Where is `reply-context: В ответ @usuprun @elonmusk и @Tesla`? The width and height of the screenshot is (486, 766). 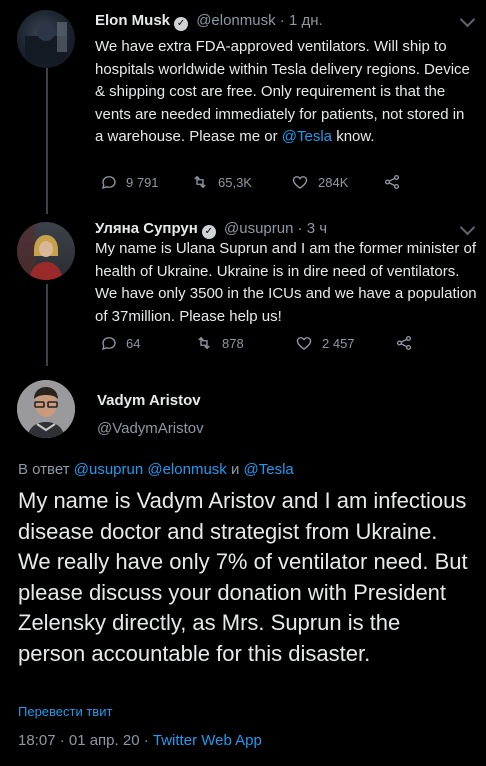 reply-context: В ответ @usuprun @elonmusk и @Tesla is located at coordinates (156, 469).